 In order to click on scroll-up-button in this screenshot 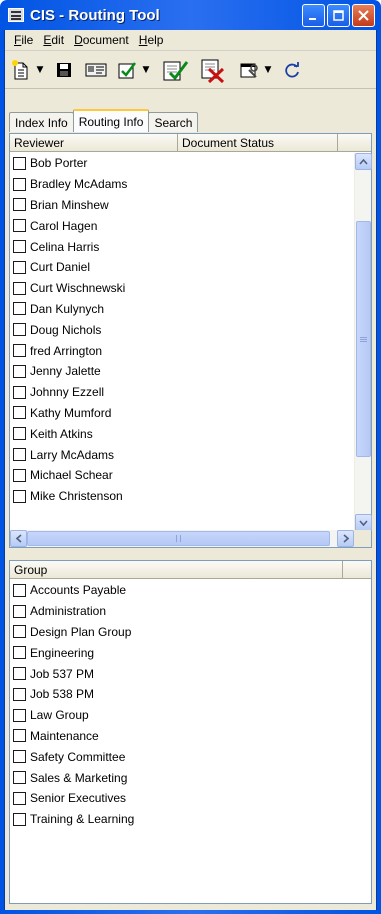, I will do `click(363, 161)`.